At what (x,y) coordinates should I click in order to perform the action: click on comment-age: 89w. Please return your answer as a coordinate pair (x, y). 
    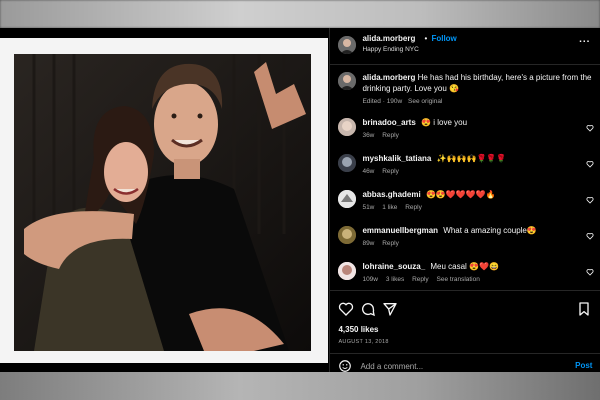
    Looking at the image, I should click on (368, 243).